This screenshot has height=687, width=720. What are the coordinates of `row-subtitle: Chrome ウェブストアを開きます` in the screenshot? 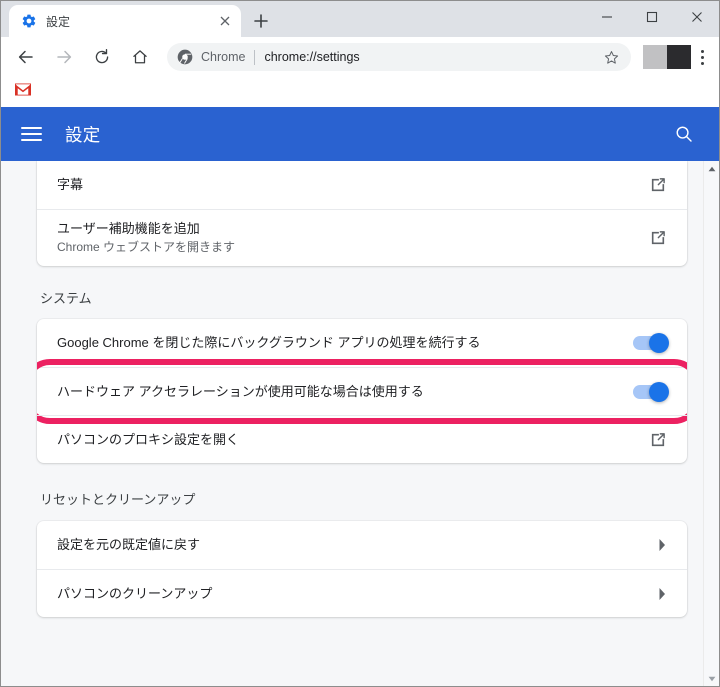 It's located at (146, 247).